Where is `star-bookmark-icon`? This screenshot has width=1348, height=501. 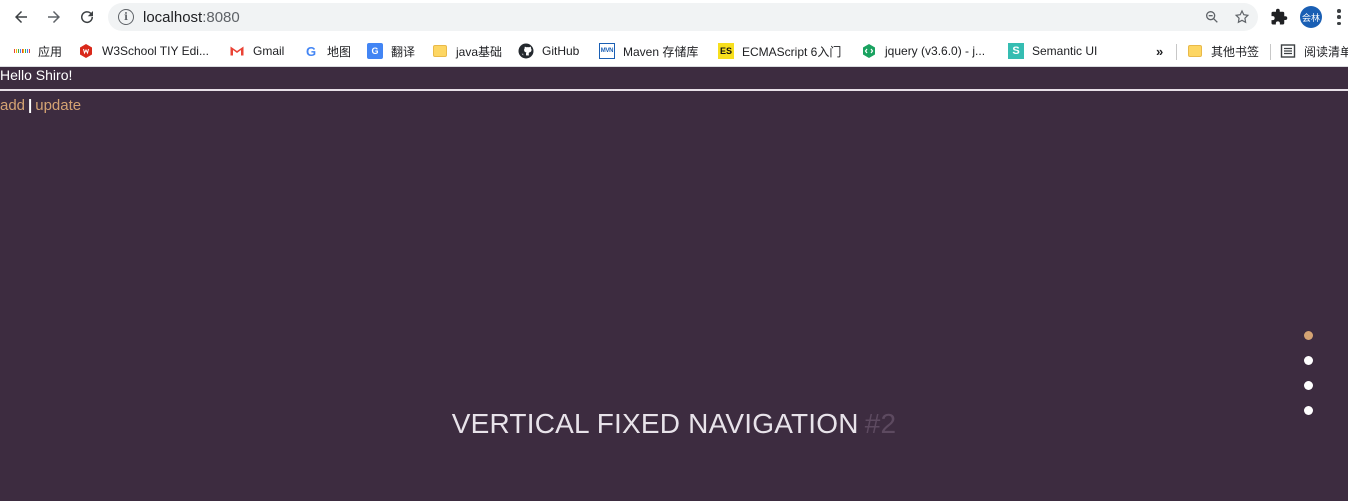
star-bookmark-icon is located at coordinates (1242, 17).